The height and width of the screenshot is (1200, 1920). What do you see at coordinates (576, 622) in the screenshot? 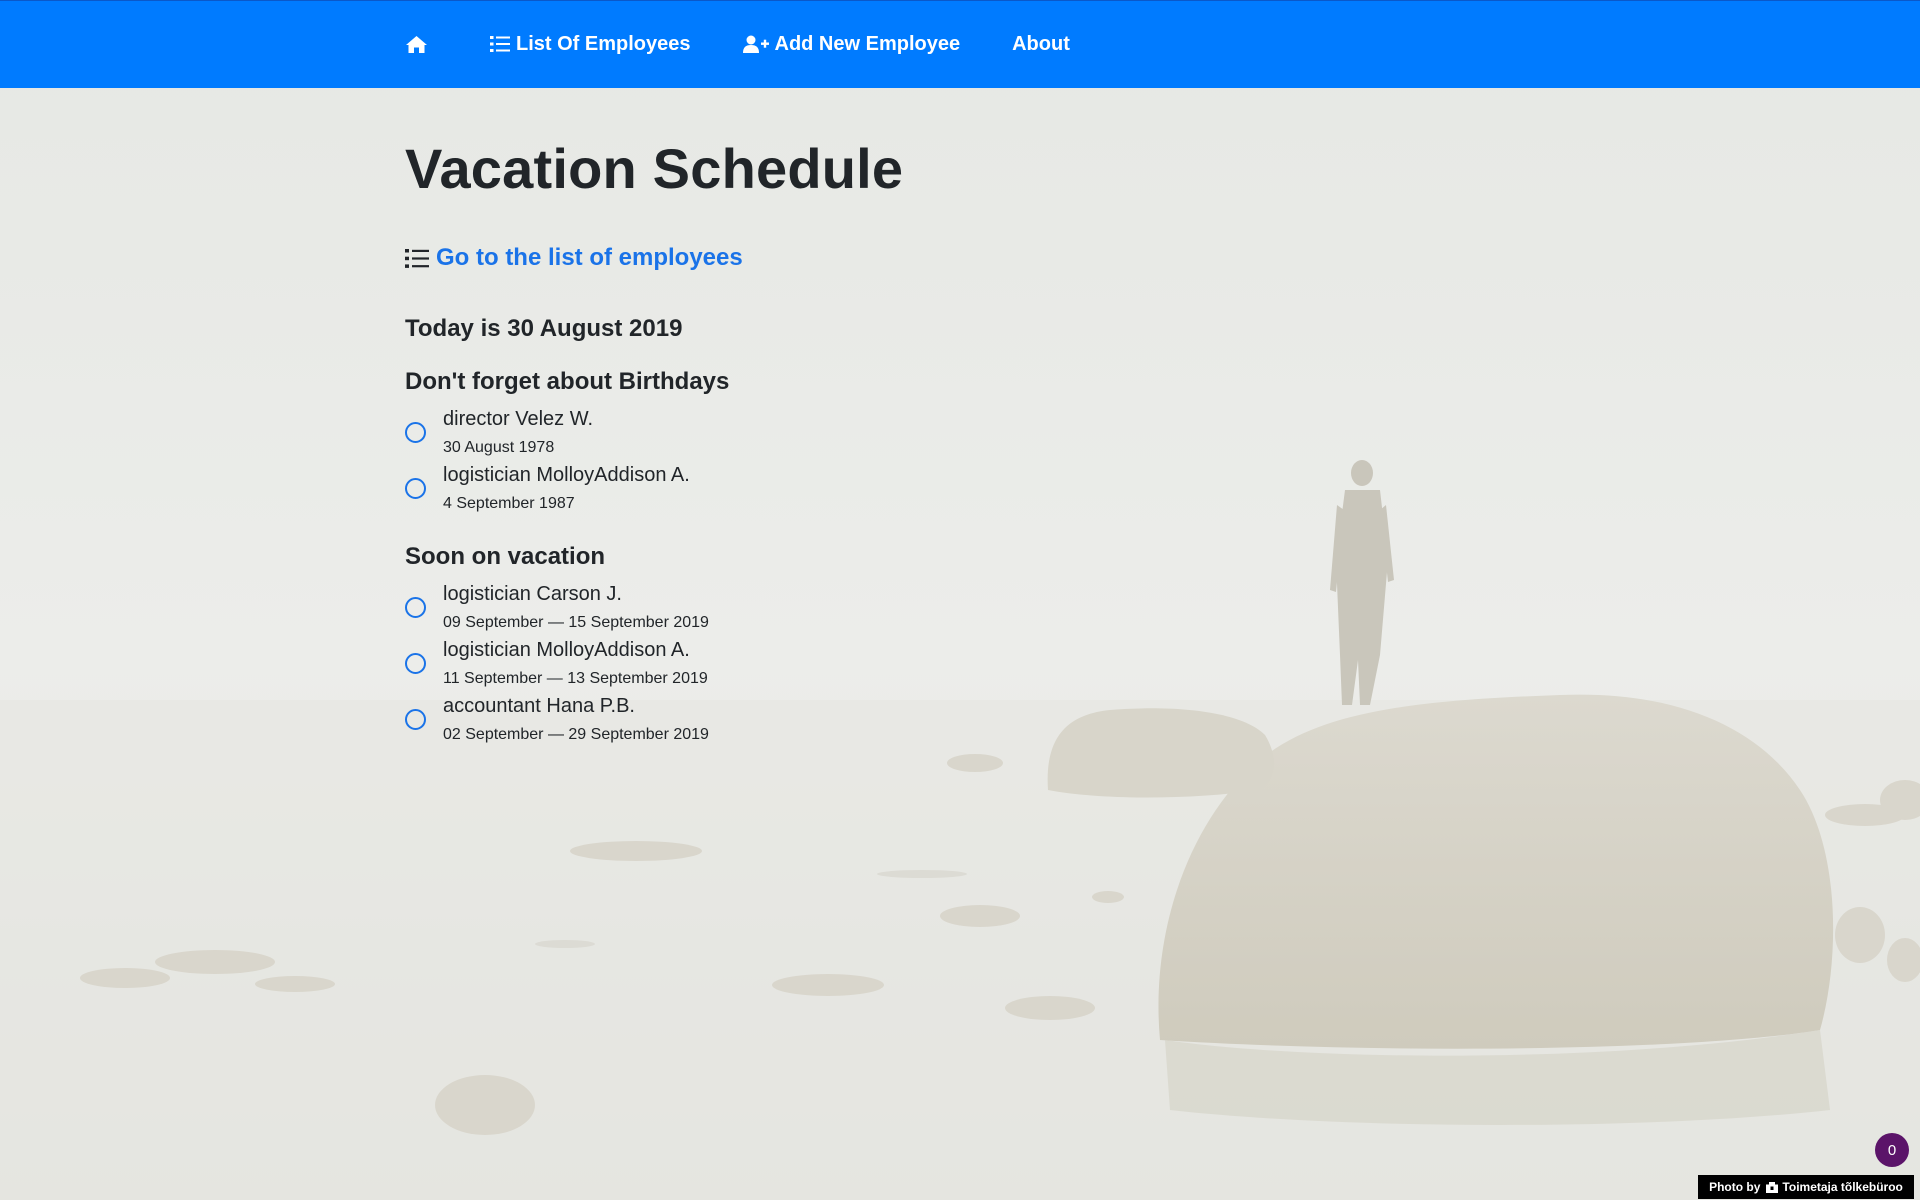
I see `vacation-dates: 09 September — 15 September 2019` at bounding box center [576, 622].